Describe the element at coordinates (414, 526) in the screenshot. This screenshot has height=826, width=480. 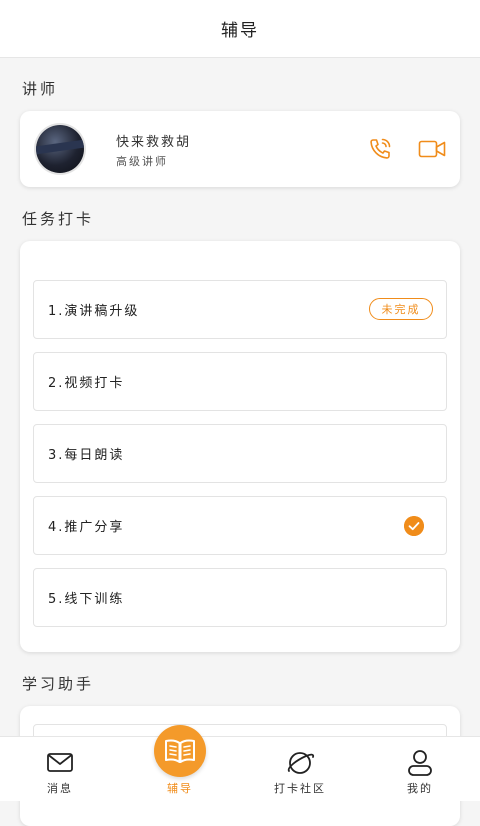
I see `check-icon` at that location.